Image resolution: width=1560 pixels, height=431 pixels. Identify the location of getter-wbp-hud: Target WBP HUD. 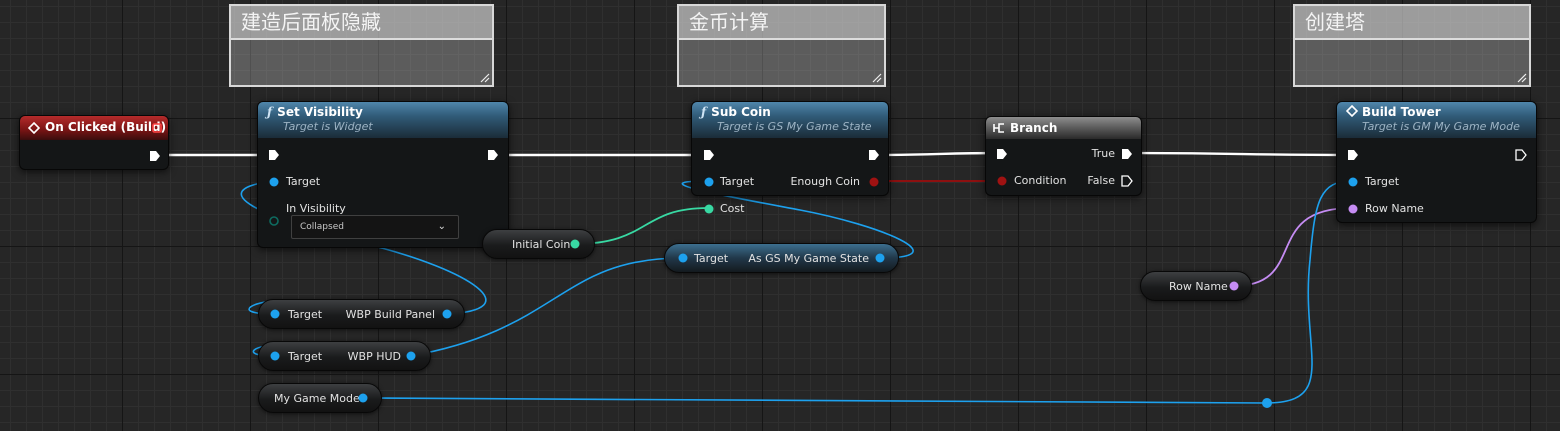
(344, 356).